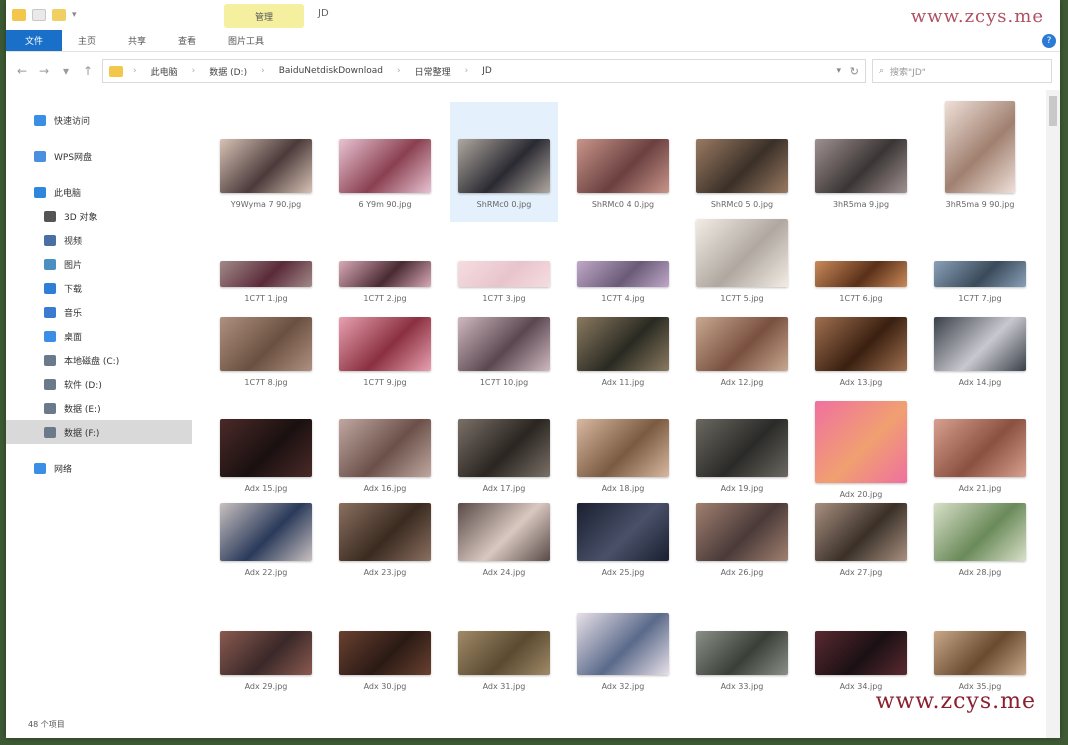 Image resolution: width=1068 pixels, height=745 pixels. What do you see at coordinates (1049, 41) in the screenshot?
I see `help-icon: ?` at bounding box center [1049, 41].